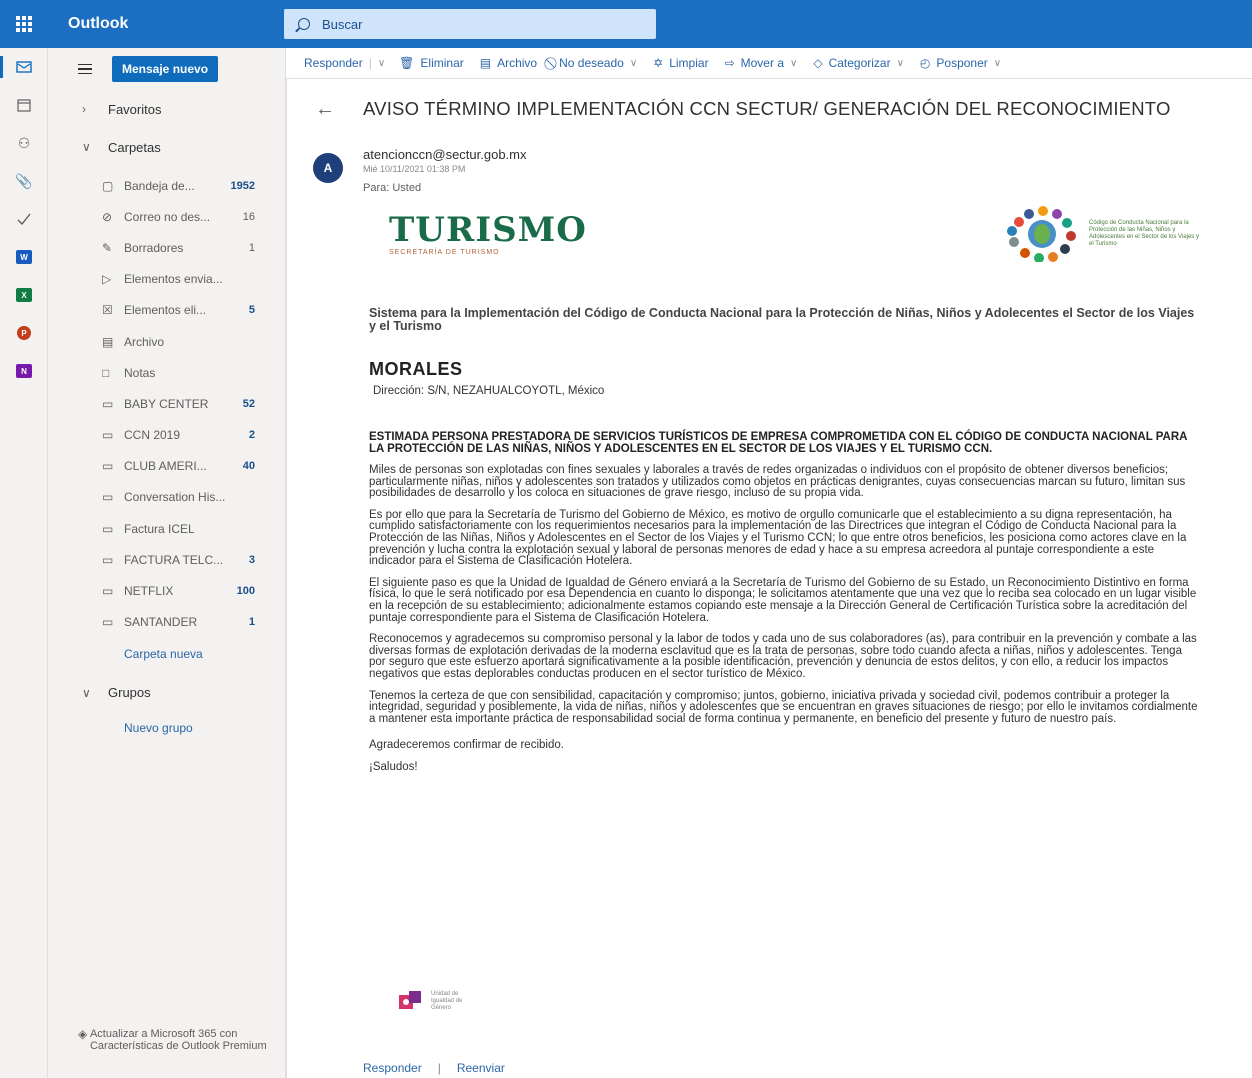  I want to click on sweep-button: ✡ Limpiar, so click(680, 63).